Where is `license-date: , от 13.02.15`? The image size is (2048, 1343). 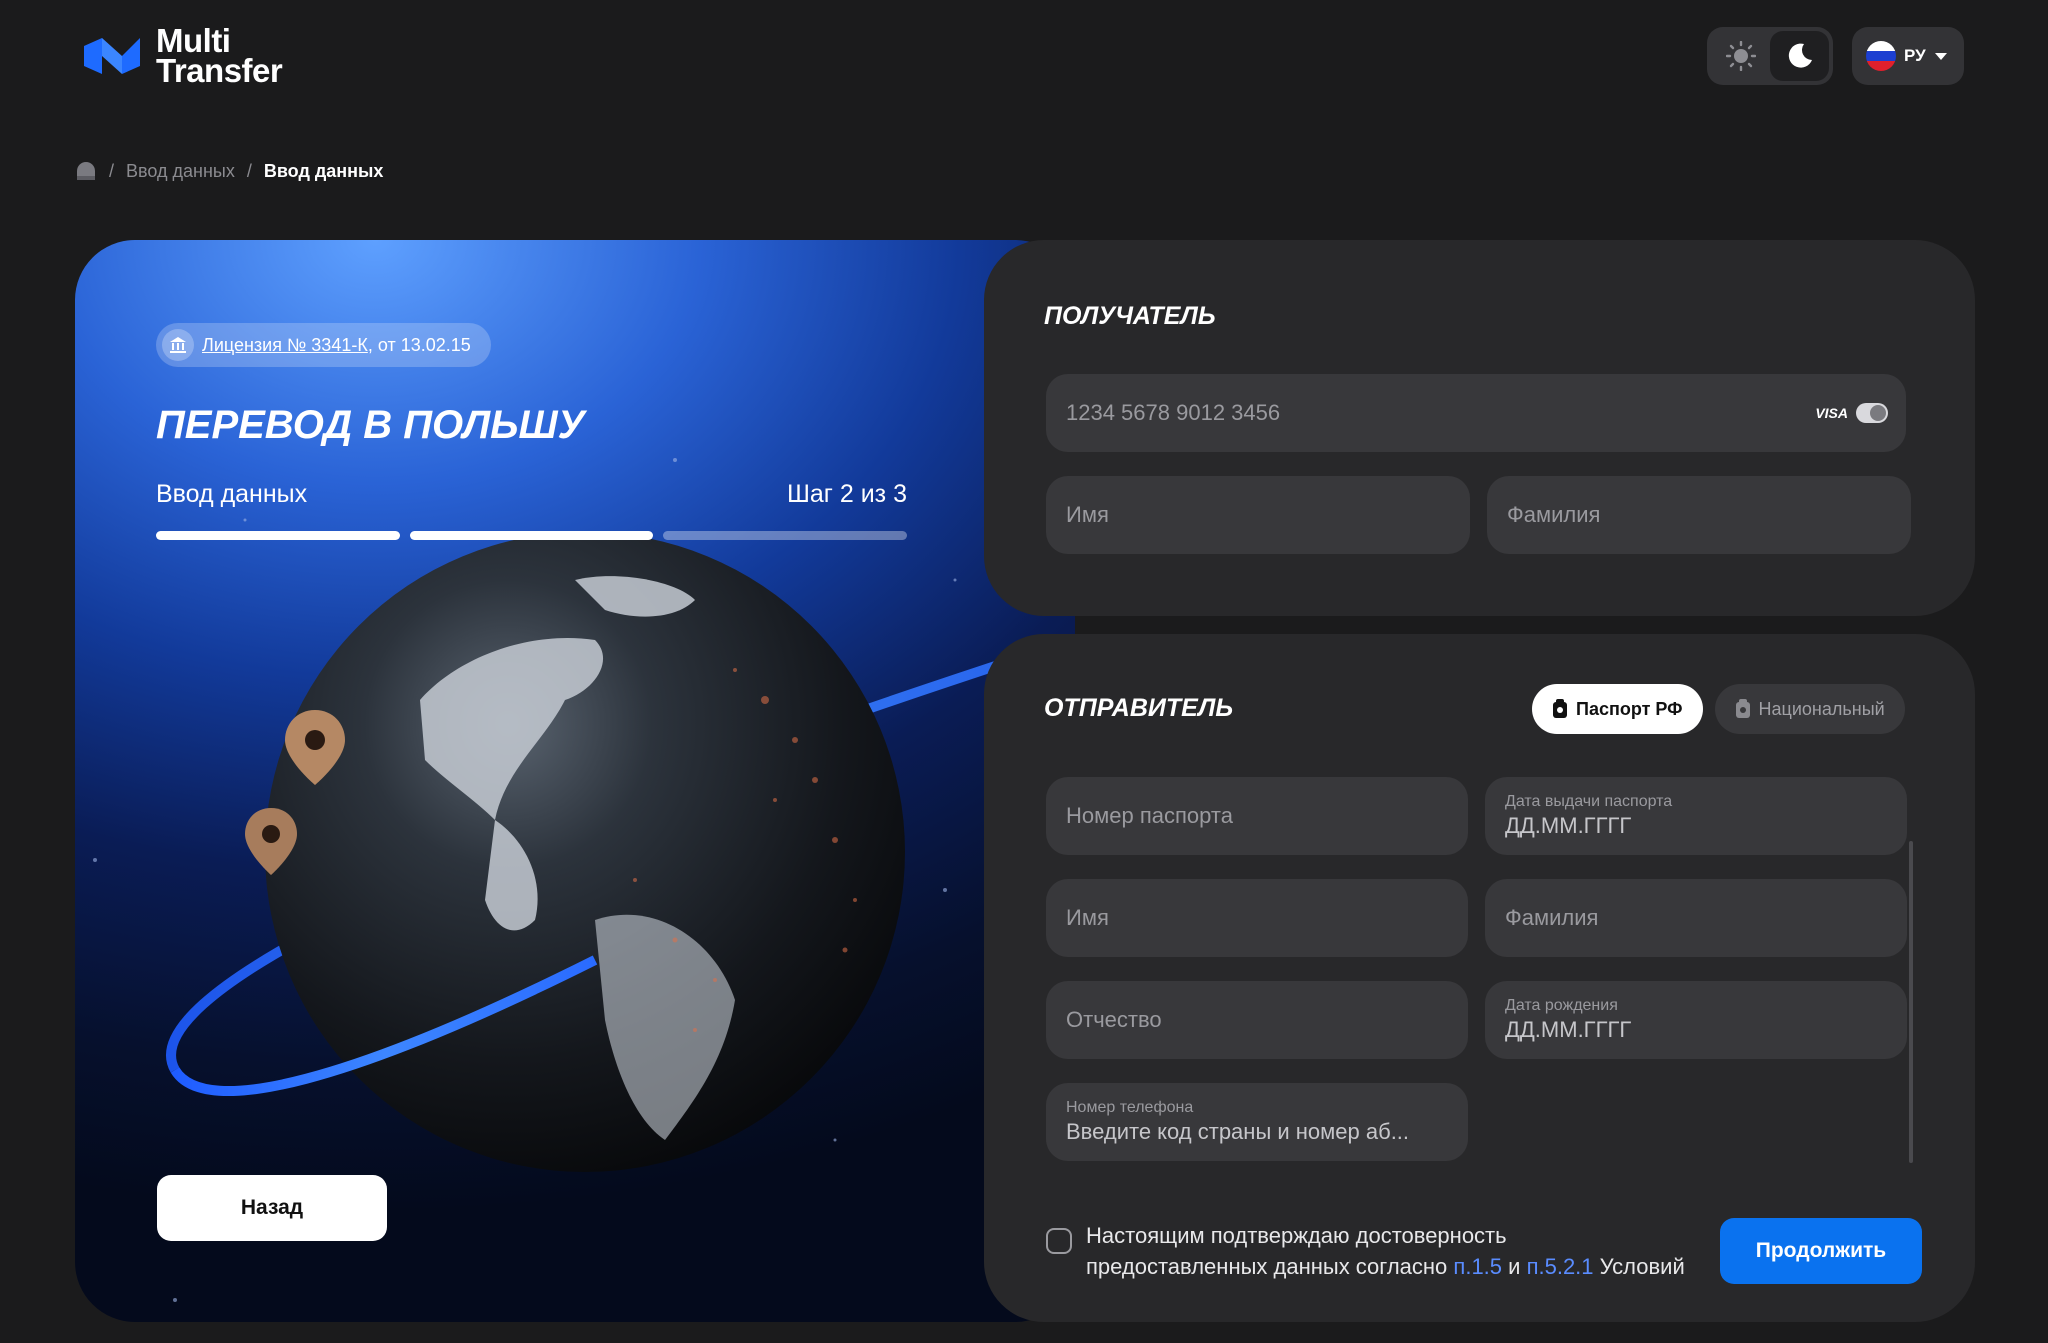
license-date: , от 13.02.15 is located at coordinates (419, 344).